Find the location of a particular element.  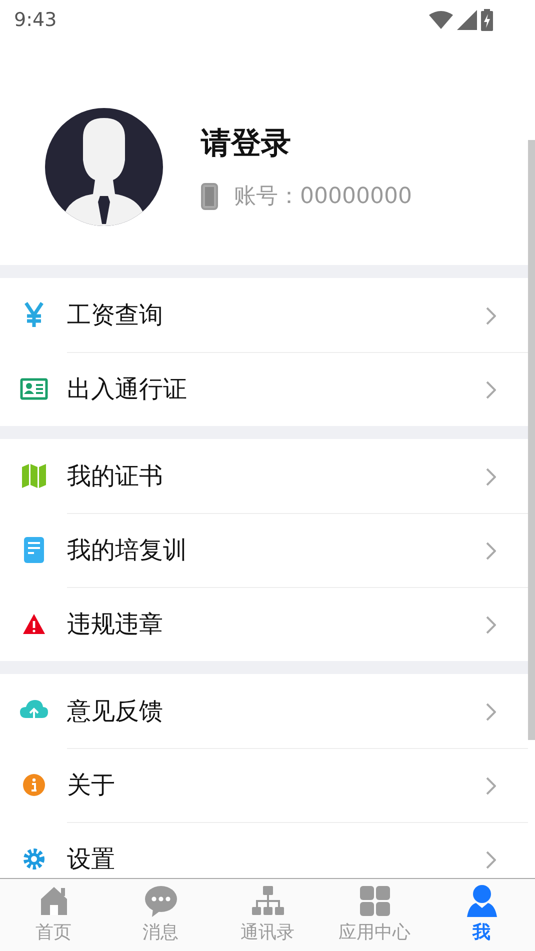

menu-row: 违规违章 is located at coordinates (264, 624).